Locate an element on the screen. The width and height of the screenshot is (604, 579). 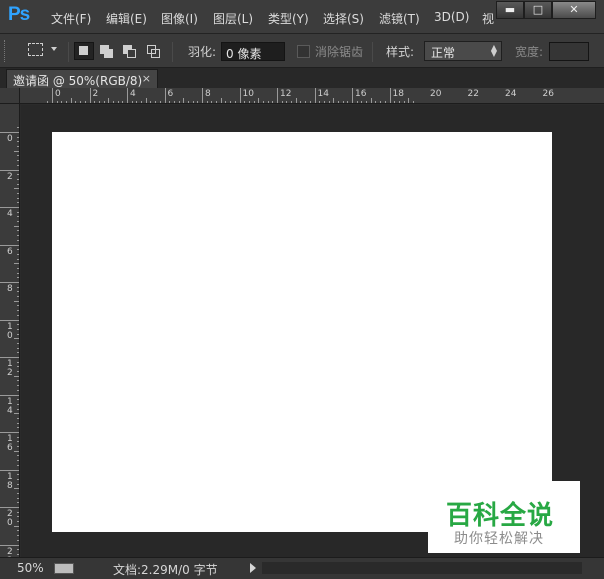
document-tab: 邀请函 @ 50%(RGB/8) × is located at coordinates (82, 78).